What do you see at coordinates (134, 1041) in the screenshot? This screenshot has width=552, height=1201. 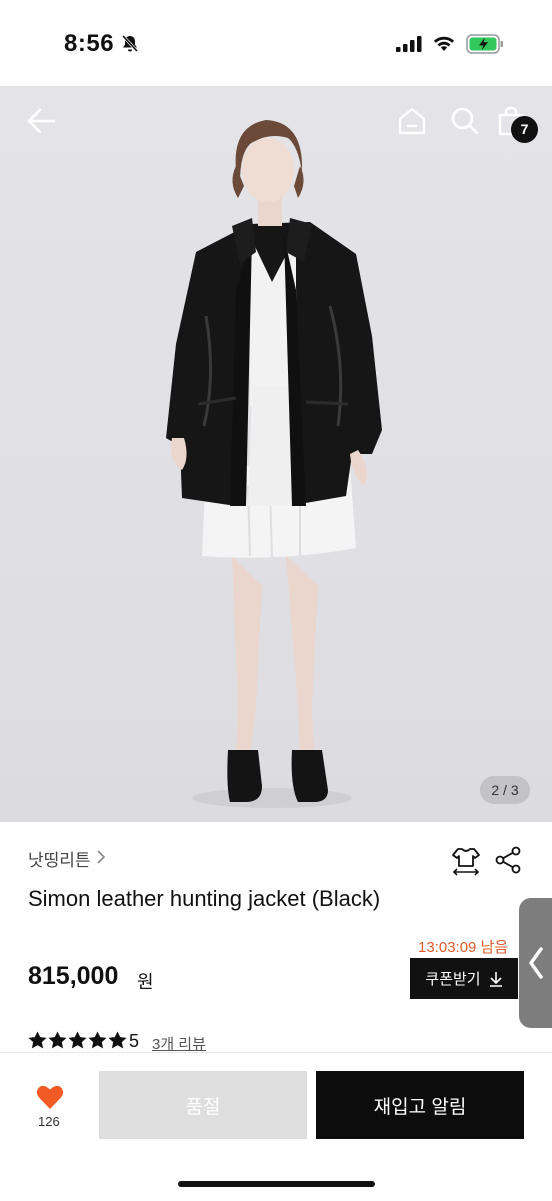 I see `rating-value: 5` at bounding box center [134, 1041].